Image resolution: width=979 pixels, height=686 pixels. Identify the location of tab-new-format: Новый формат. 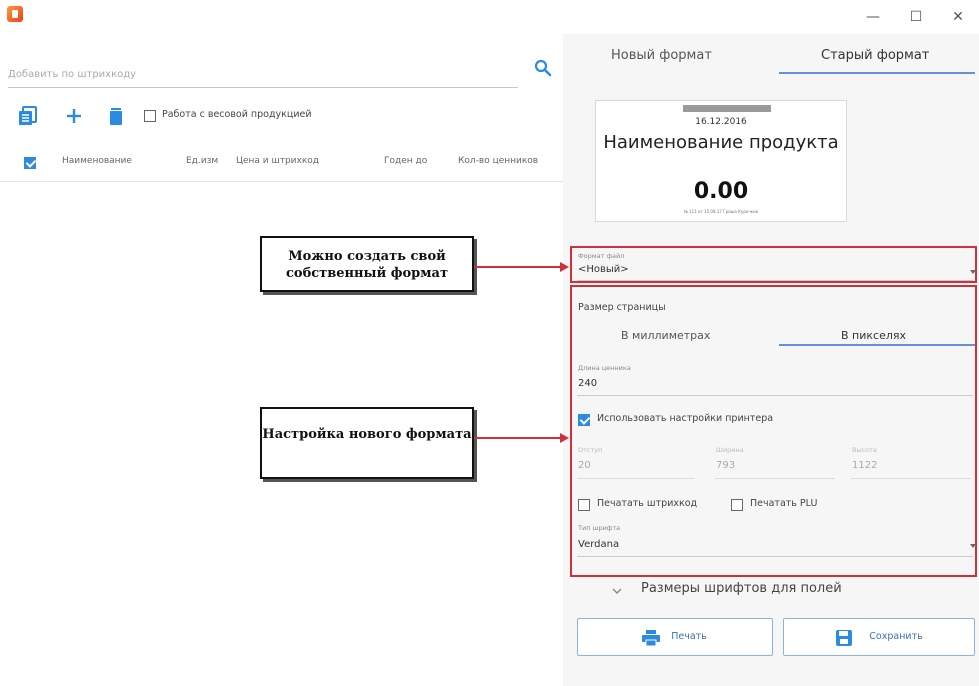
(661, 55).